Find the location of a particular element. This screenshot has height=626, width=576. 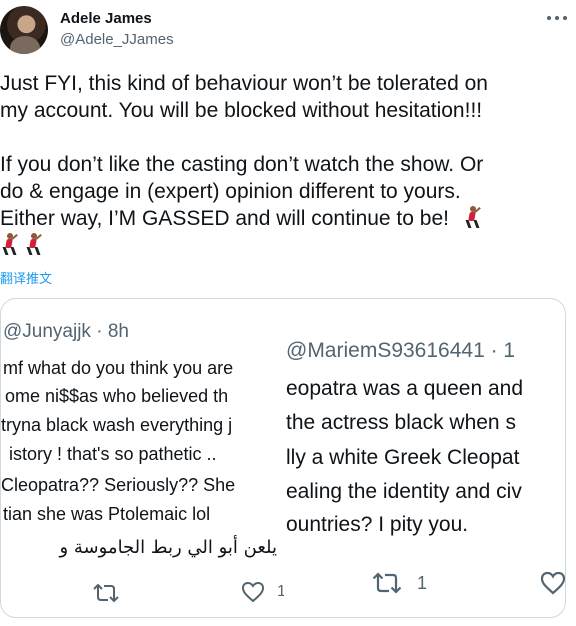

retweet-count: 1 is located at coordinates (422, 583).